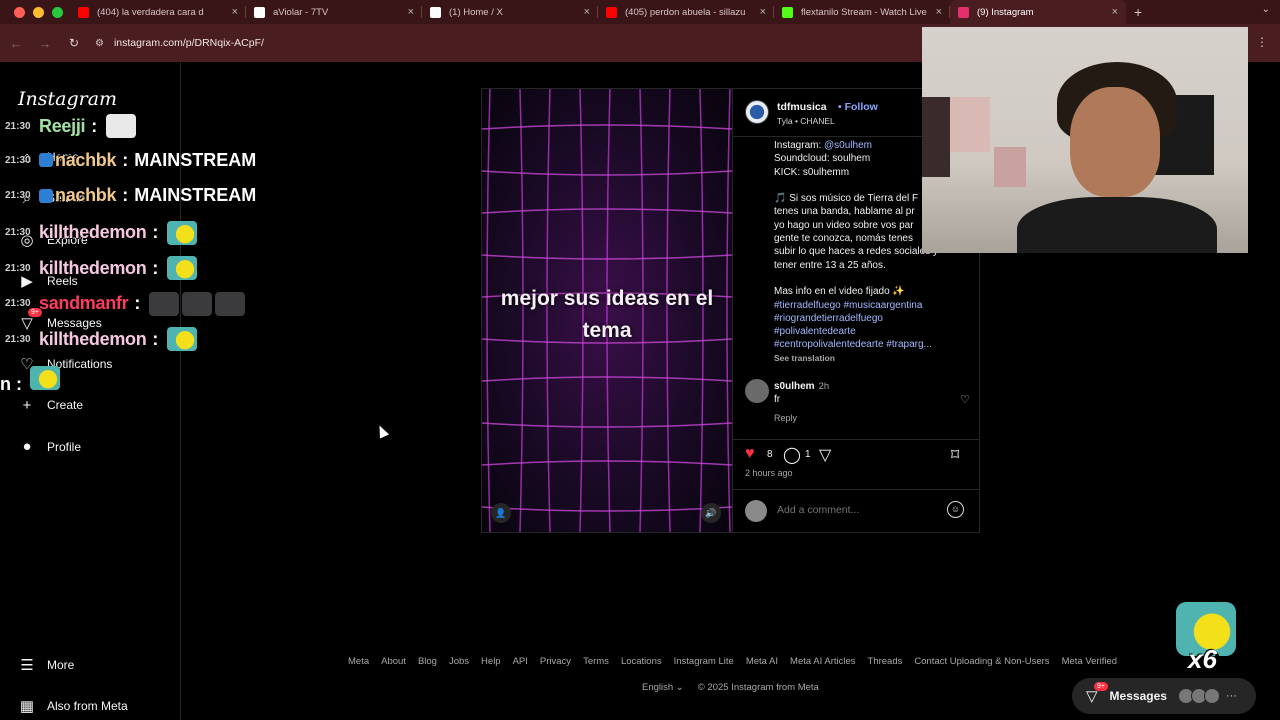  Describe the element at coordinates (874, 265) in the screenshot. I see `caption-line: tener entre 13 a 25 años.` at that location.